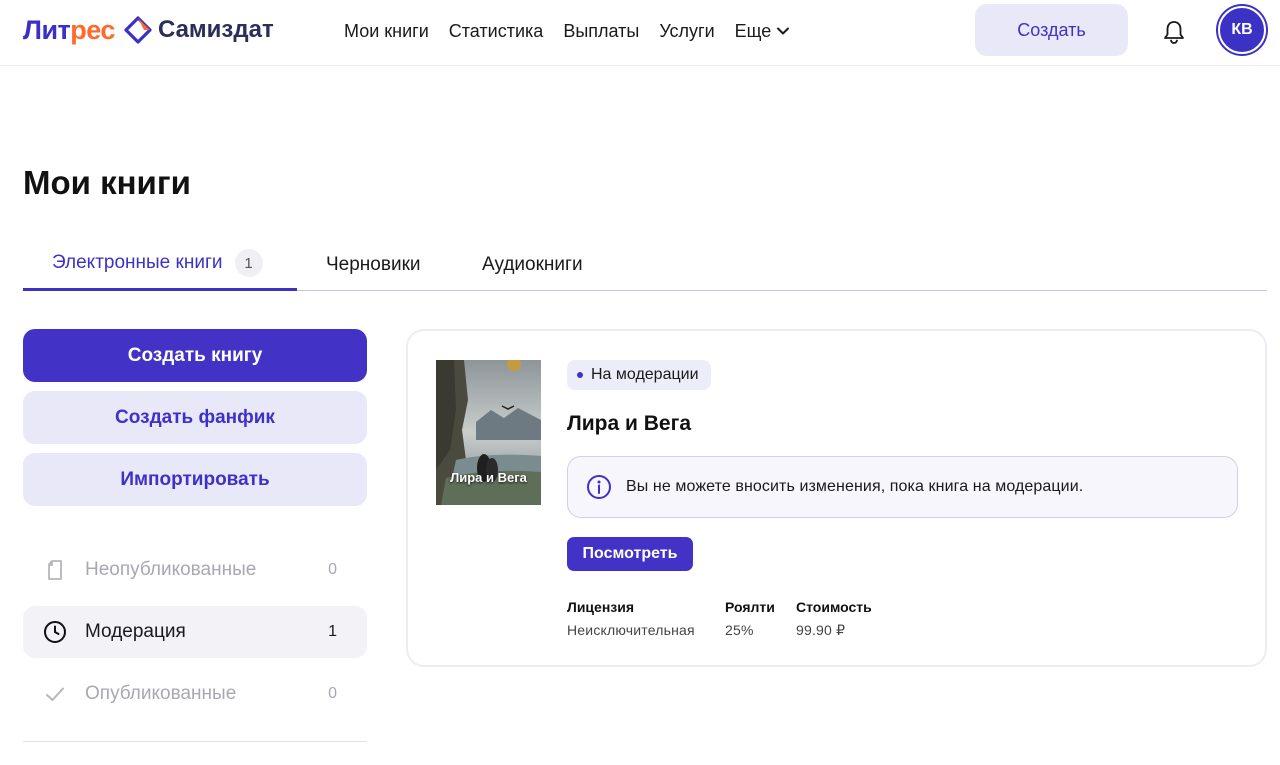  What do you see at coordinates (821, 630) in the screenshot?
I see `meta-price-value: 99.90 ₽` at bounding box center [821, 630].